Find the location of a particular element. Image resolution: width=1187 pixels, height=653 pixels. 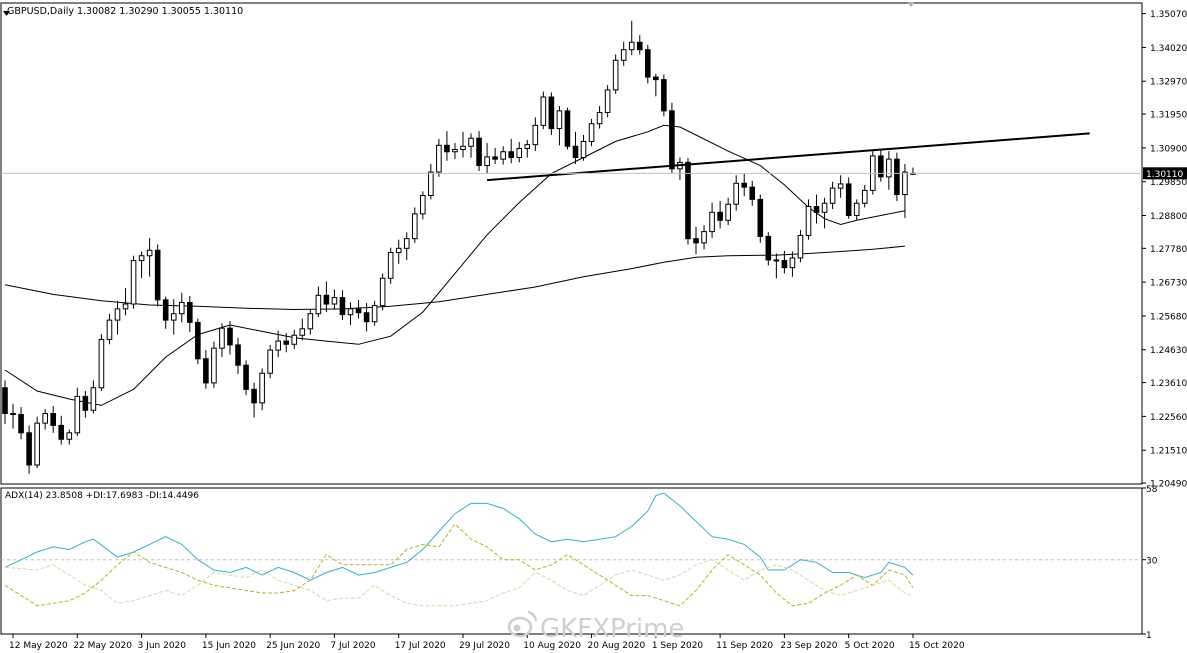

time-tick-label: 23 Sep 2020 is located at coordinates (808, 646).